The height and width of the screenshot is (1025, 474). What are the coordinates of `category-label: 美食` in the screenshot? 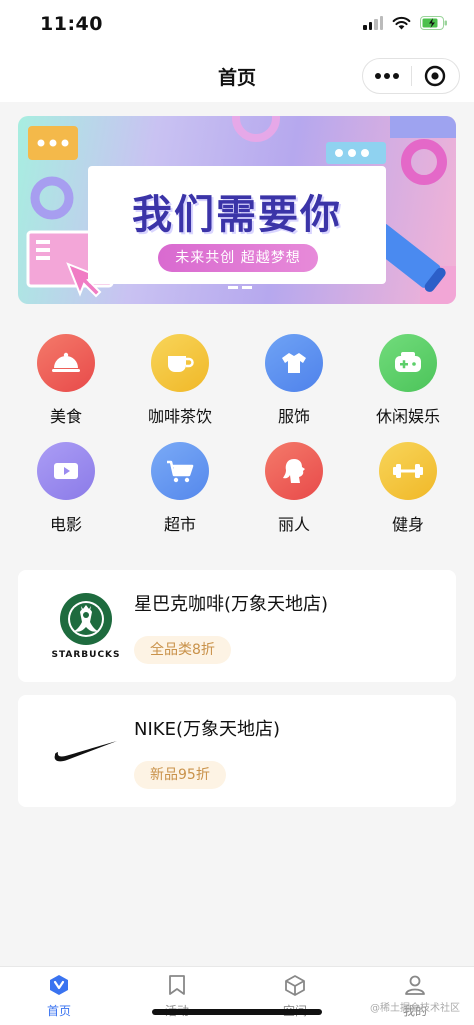 It's located at (65, 416).